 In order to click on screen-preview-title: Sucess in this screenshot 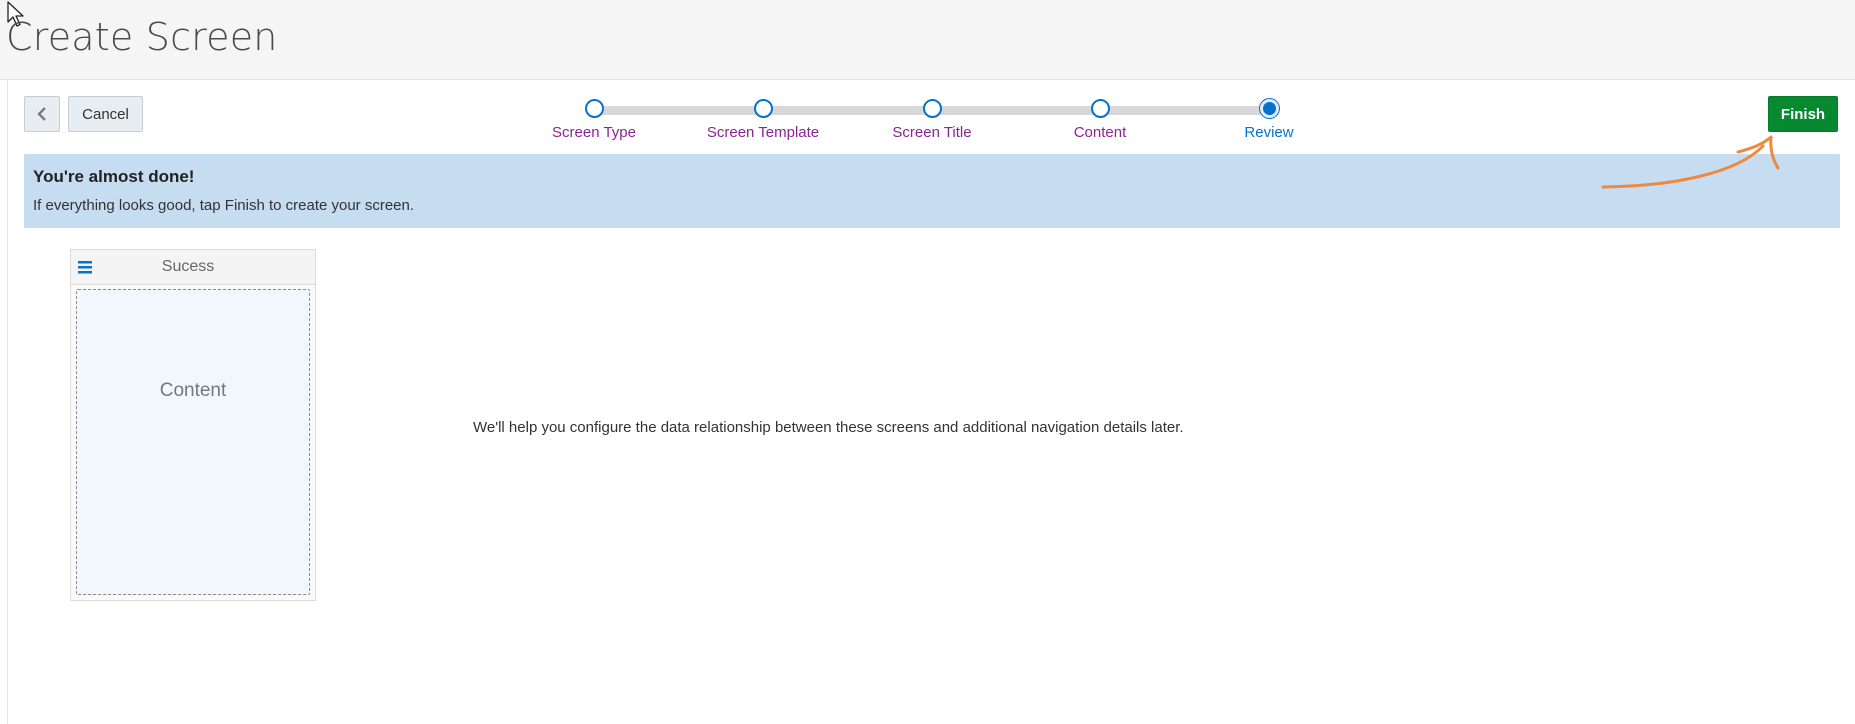, I will do `click(188, 266)`.